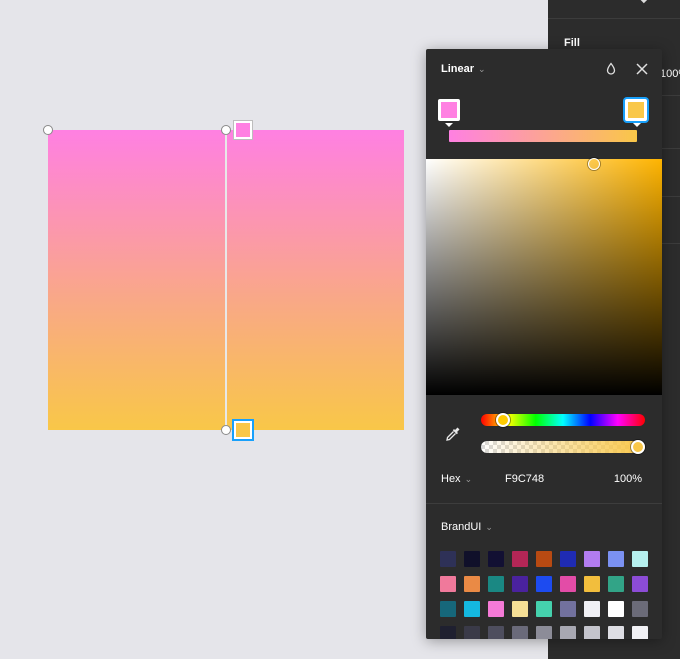 This screenshot has height=659, width=680. Describe the element at coordinates (449, 110) in the screenshot. I see `gradient-stop-swatch-pink` at that location.